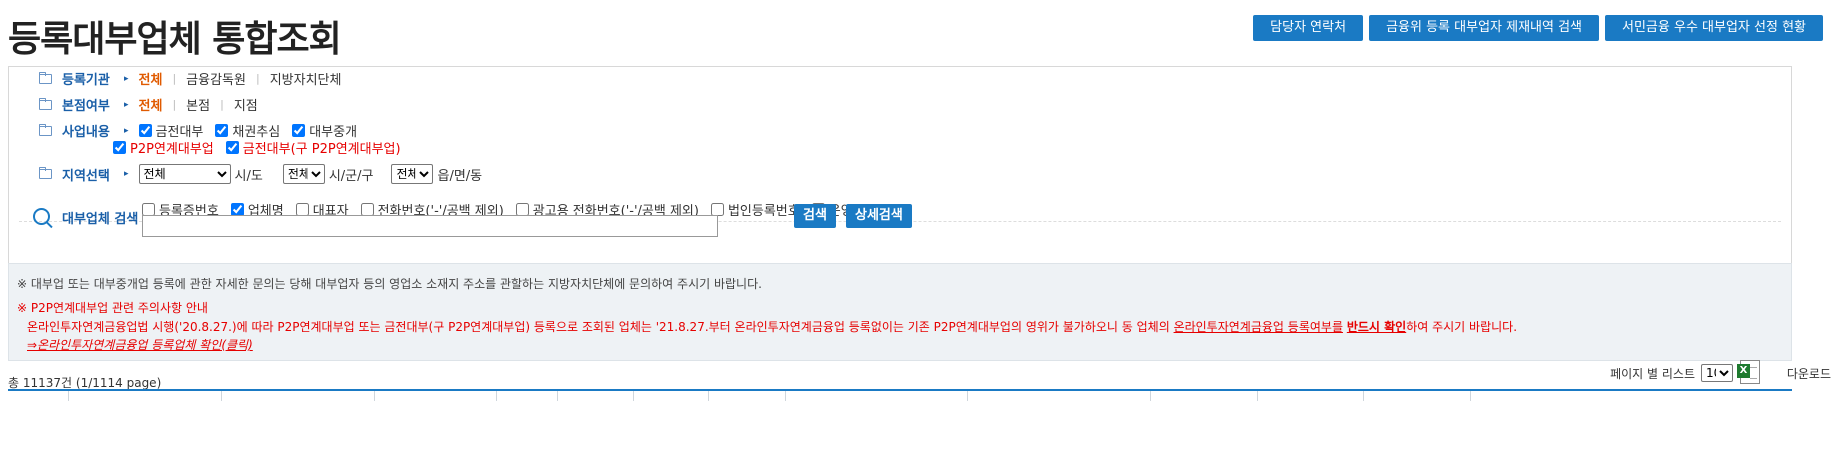  I want to click on notice-p2p-title: ※ P2P연계대부업 관련 주의사항 안내, so click(112, 308).